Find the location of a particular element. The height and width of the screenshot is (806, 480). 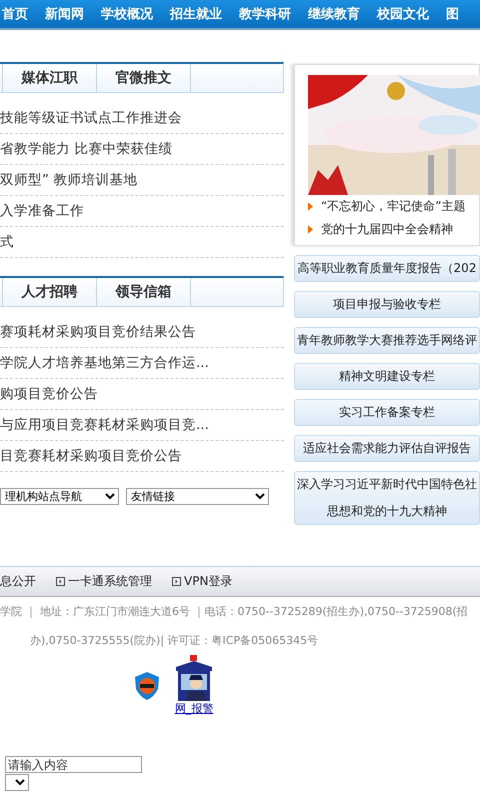

dropdown-field: 理机构站点导航 is located at coordinates (59, 496).